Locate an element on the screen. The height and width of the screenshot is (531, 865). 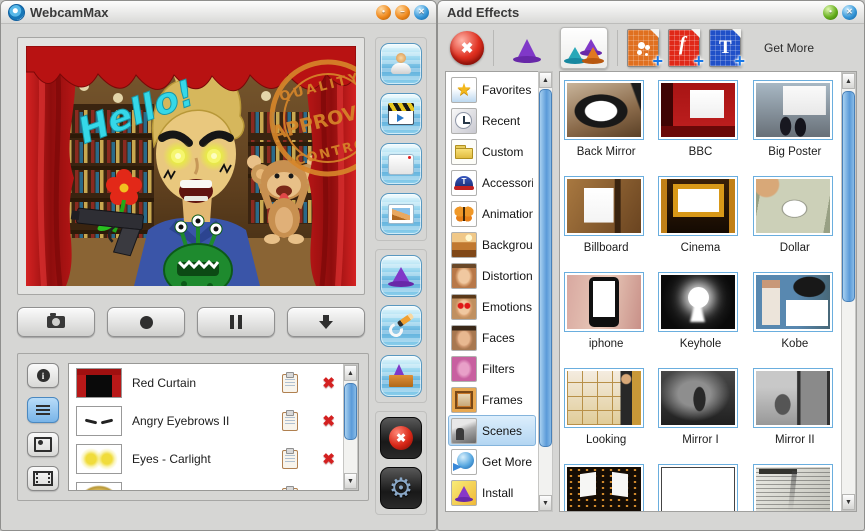
category-animations: Animations is located at coordinates (492, 213).